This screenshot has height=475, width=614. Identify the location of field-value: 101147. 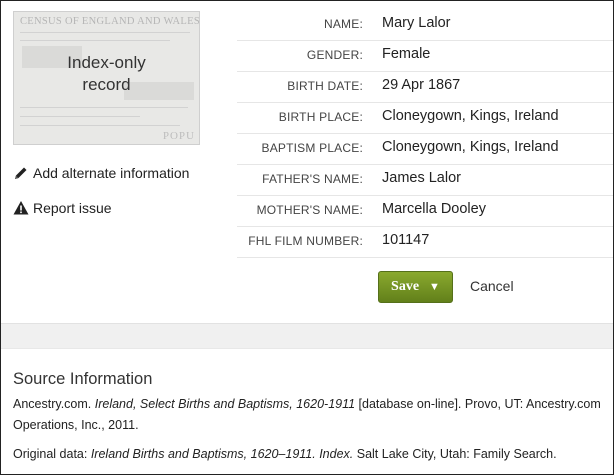
(406, 240).